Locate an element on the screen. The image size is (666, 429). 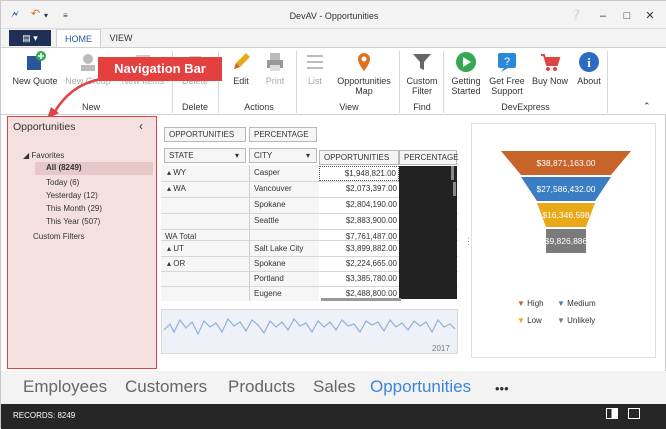
legend-label: Medium is located at coordinates (581, 303).